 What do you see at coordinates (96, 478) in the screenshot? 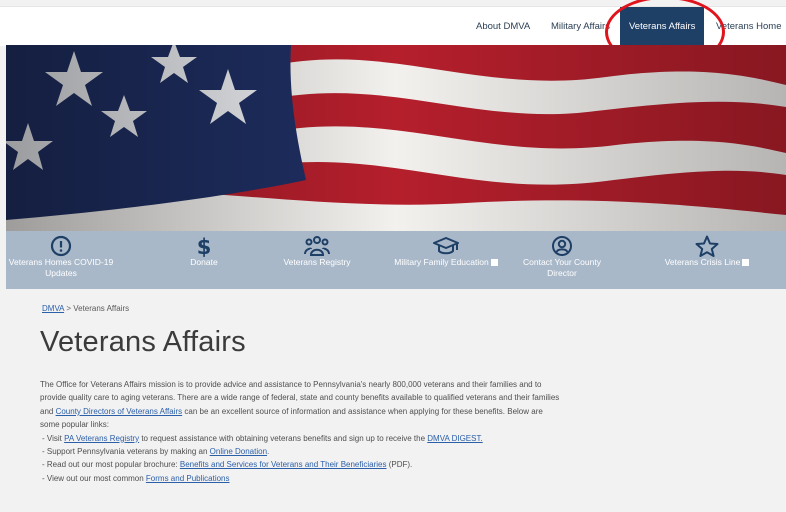
I see `list-text: View out our most common` at bounding box center [96, 478].